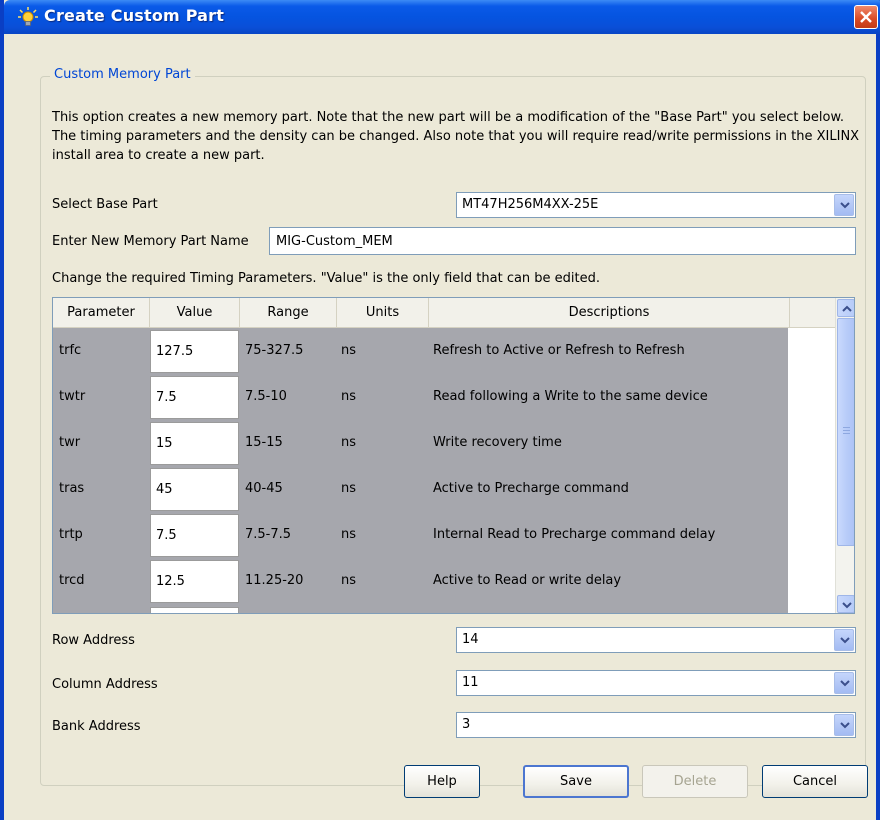  I want to click on save-button: Save, so click(576, 781).